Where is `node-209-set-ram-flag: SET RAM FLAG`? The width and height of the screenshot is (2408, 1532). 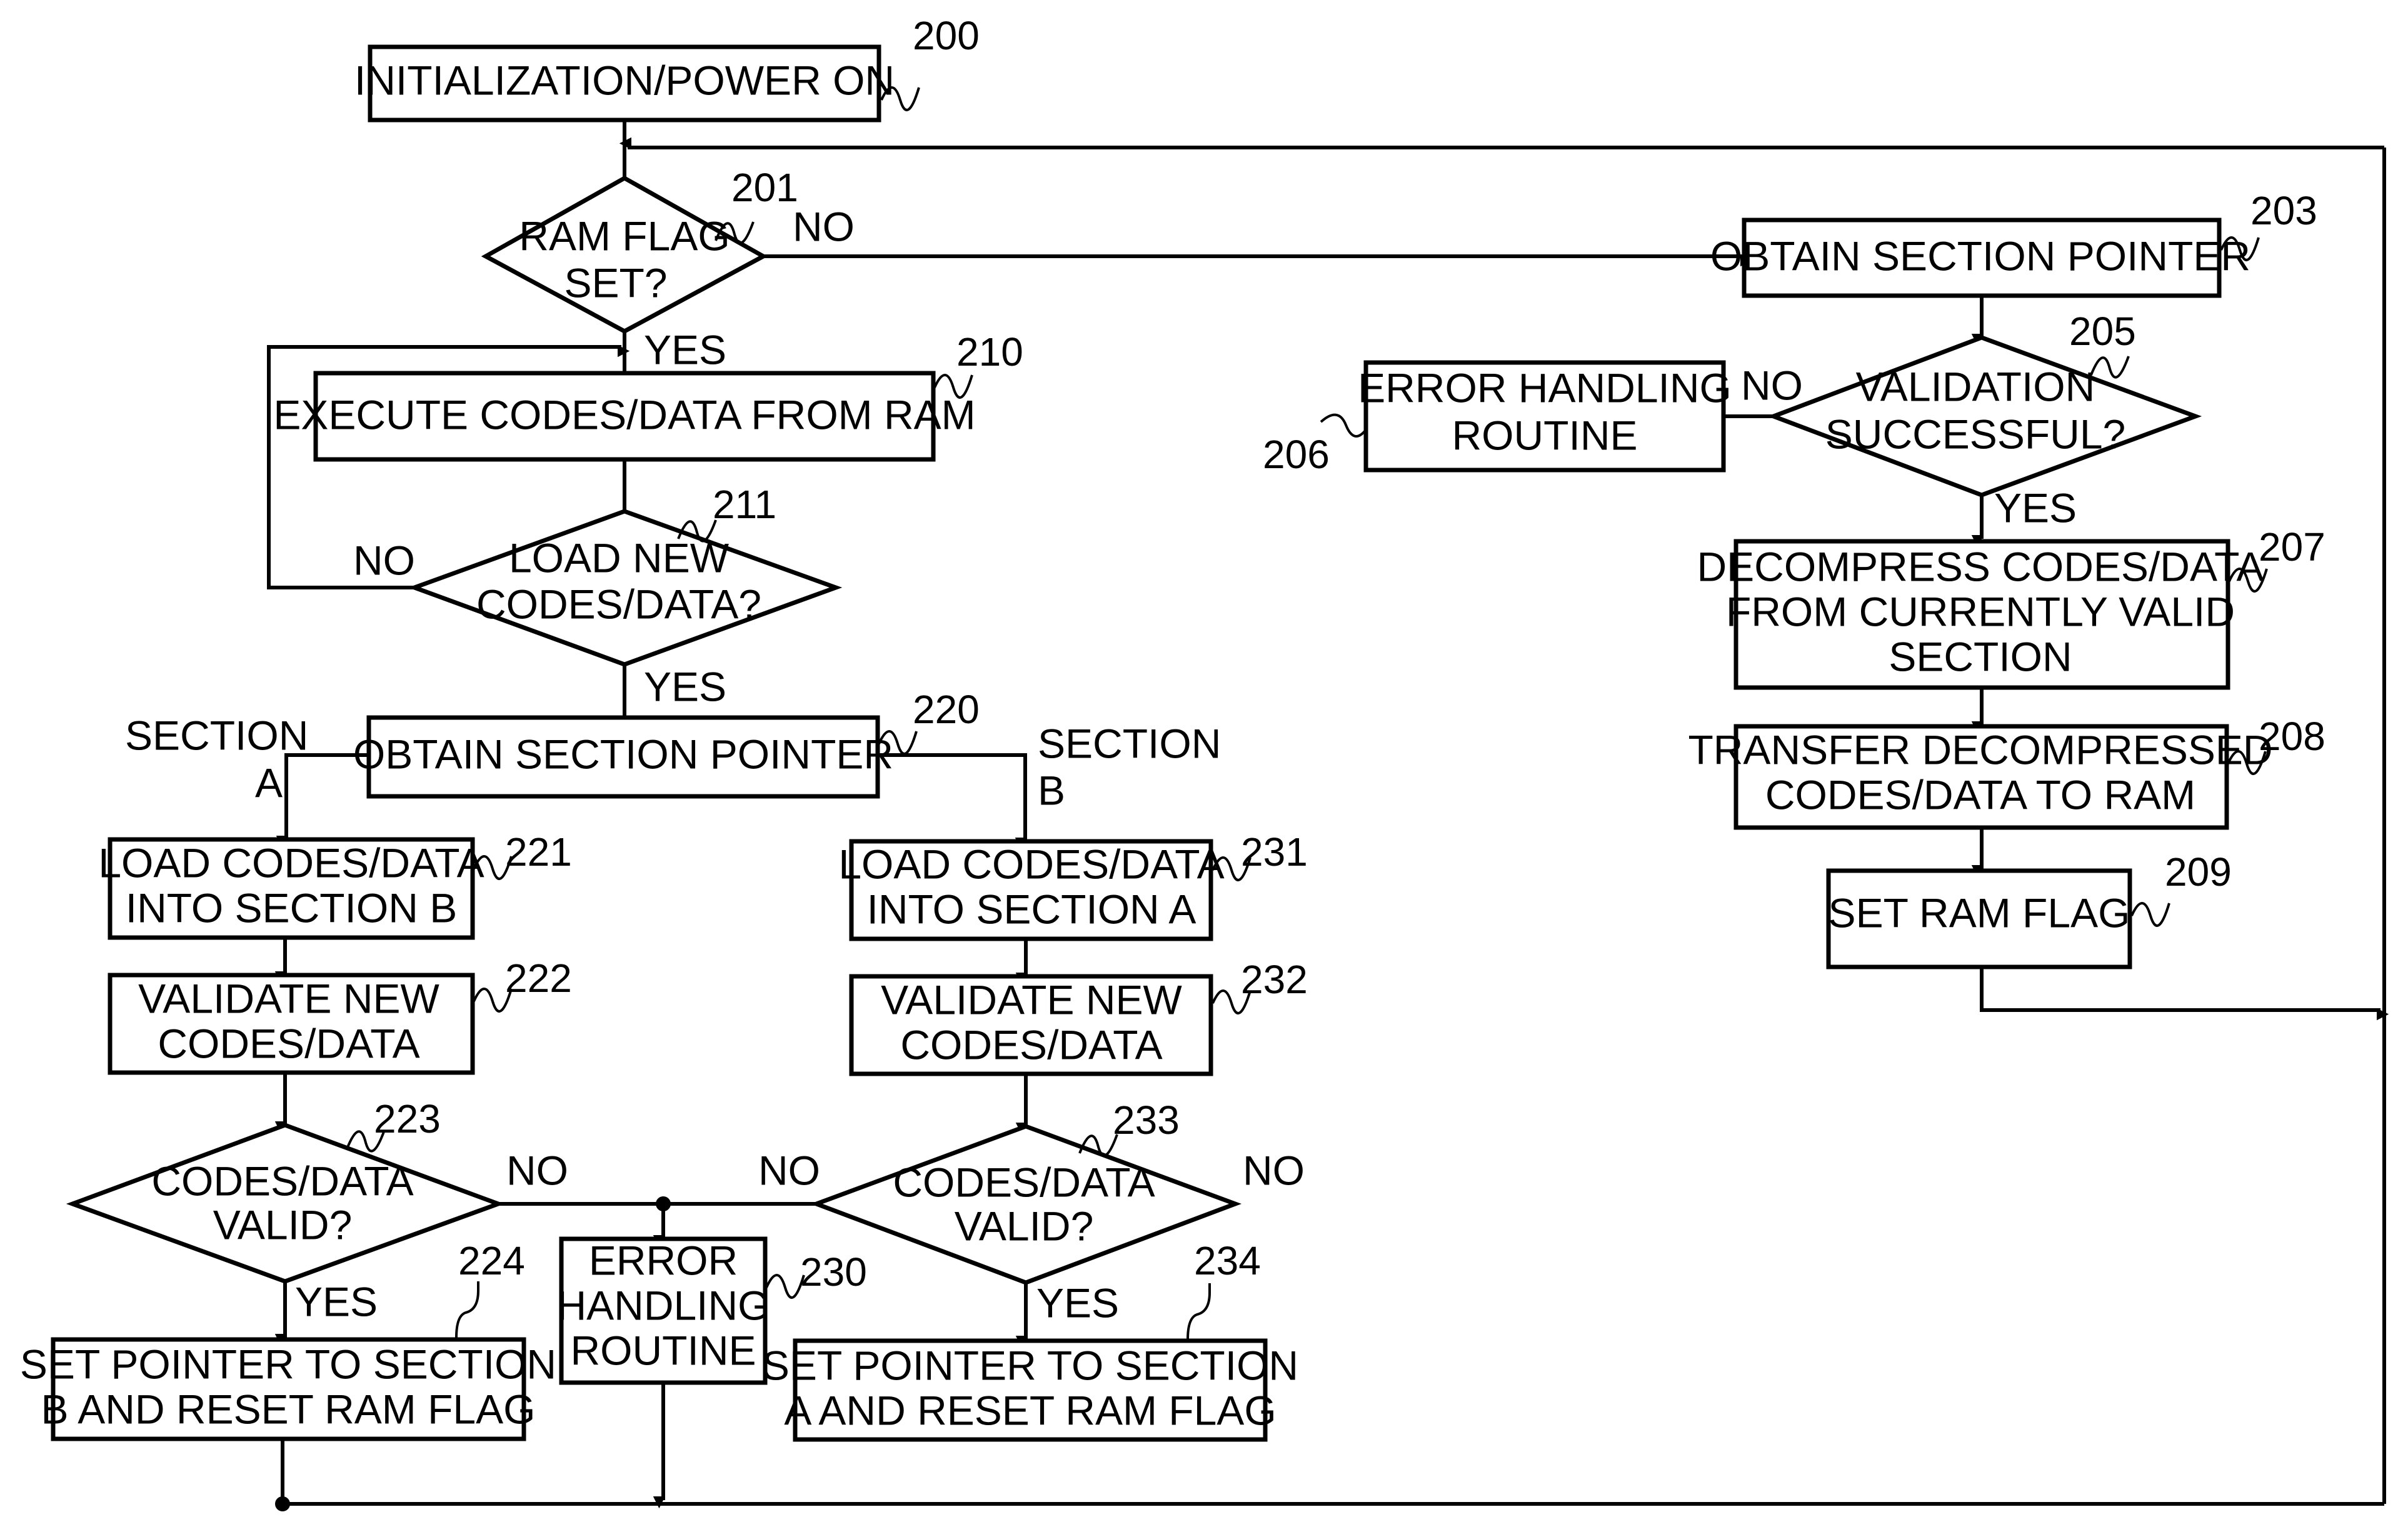
node-209-set-ram-flag: SET RAM FLAG is located at coordinates (1979, 918).